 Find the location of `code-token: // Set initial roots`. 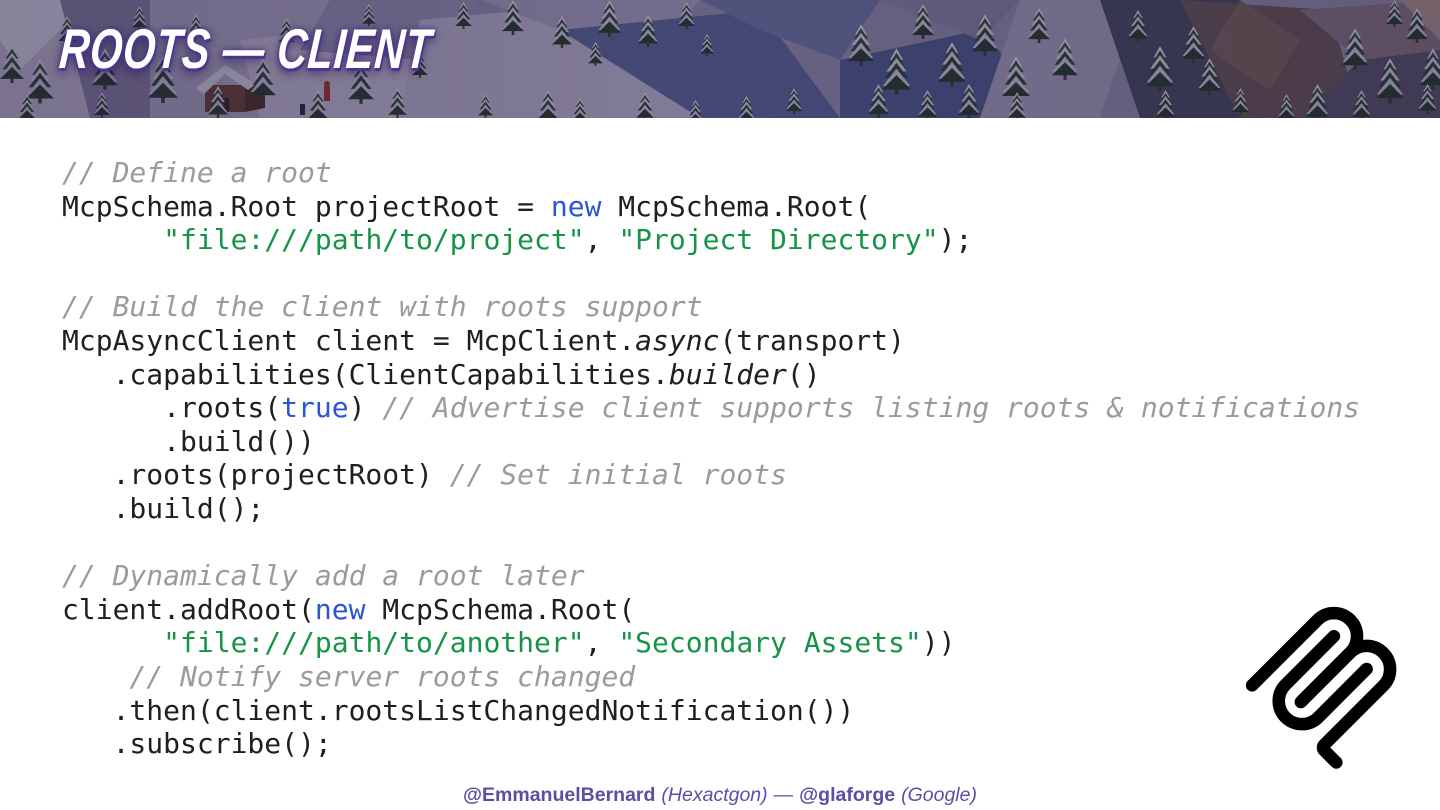

code-token: // Set initial roots is located at coordinates (618, 475).